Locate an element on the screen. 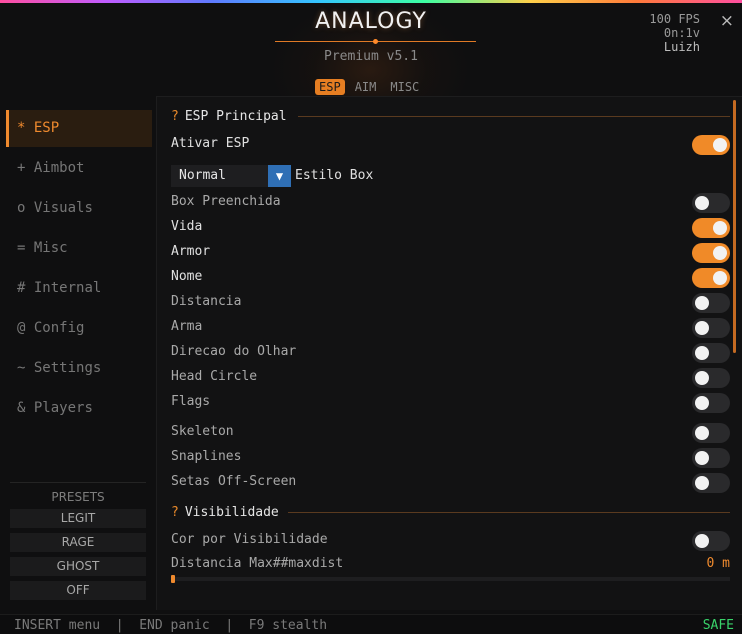 The image size is (742, 634). asterisk-icon: * is located at coordinates (21, 128).